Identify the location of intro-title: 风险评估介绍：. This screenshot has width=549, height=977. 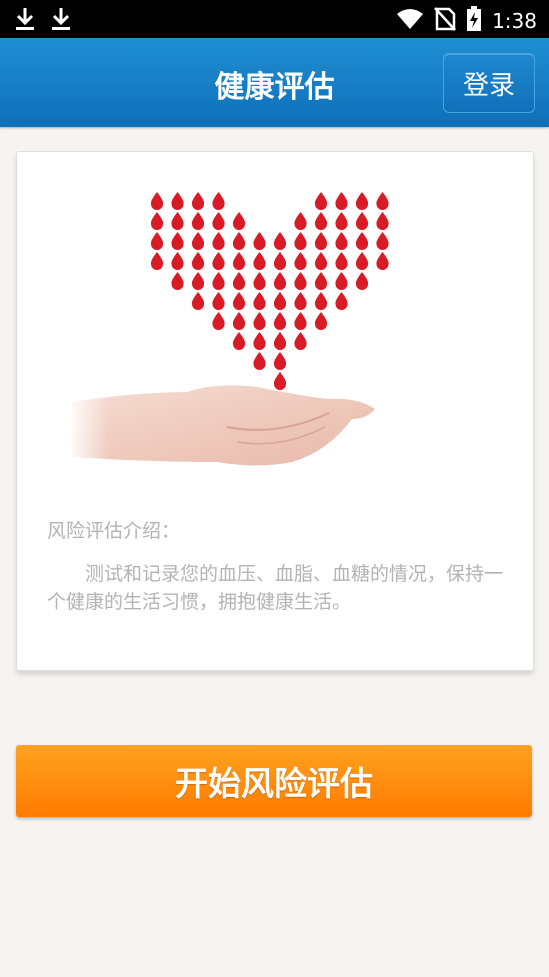
(114, 531).